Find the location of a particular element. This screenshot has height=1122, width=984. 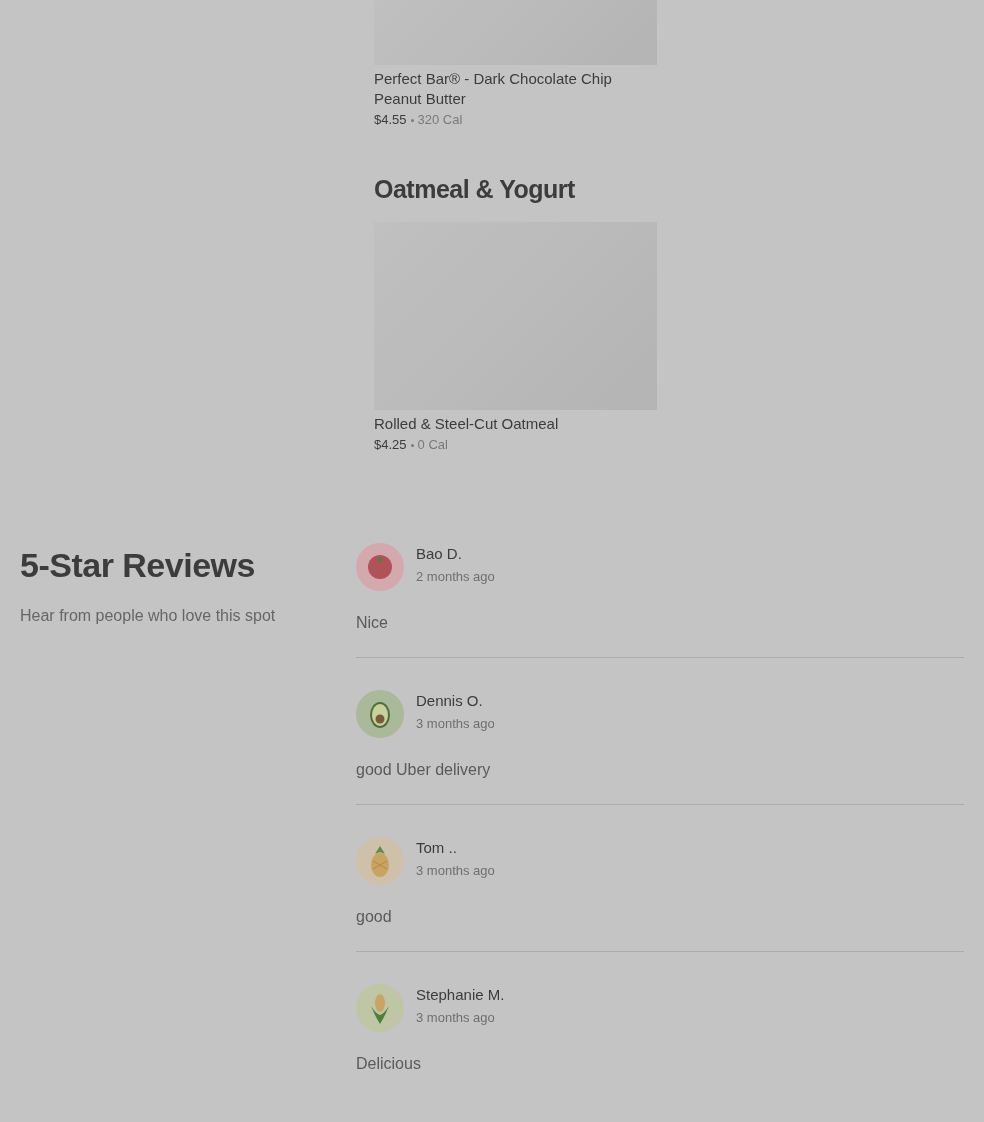

review-time: 2 months ago is located at coordinates (455, 576).